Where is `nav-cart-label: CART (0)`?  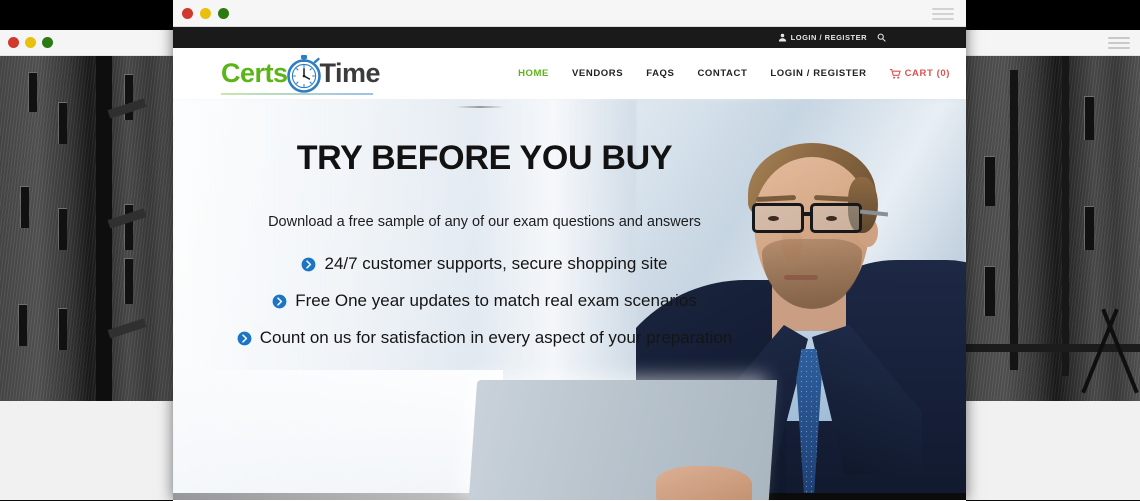 nav-cart-label: CART (0) is located at coordinates (927, 73).